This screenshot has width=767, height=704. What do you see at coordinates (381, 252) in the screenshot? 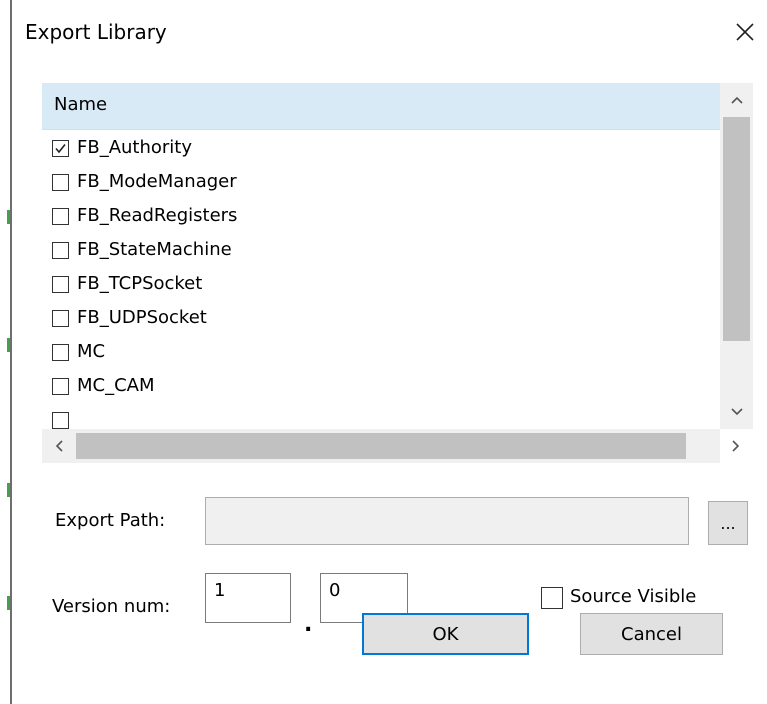
I see `list-item: FB_StateMachine` at bounding box center [381, 252].